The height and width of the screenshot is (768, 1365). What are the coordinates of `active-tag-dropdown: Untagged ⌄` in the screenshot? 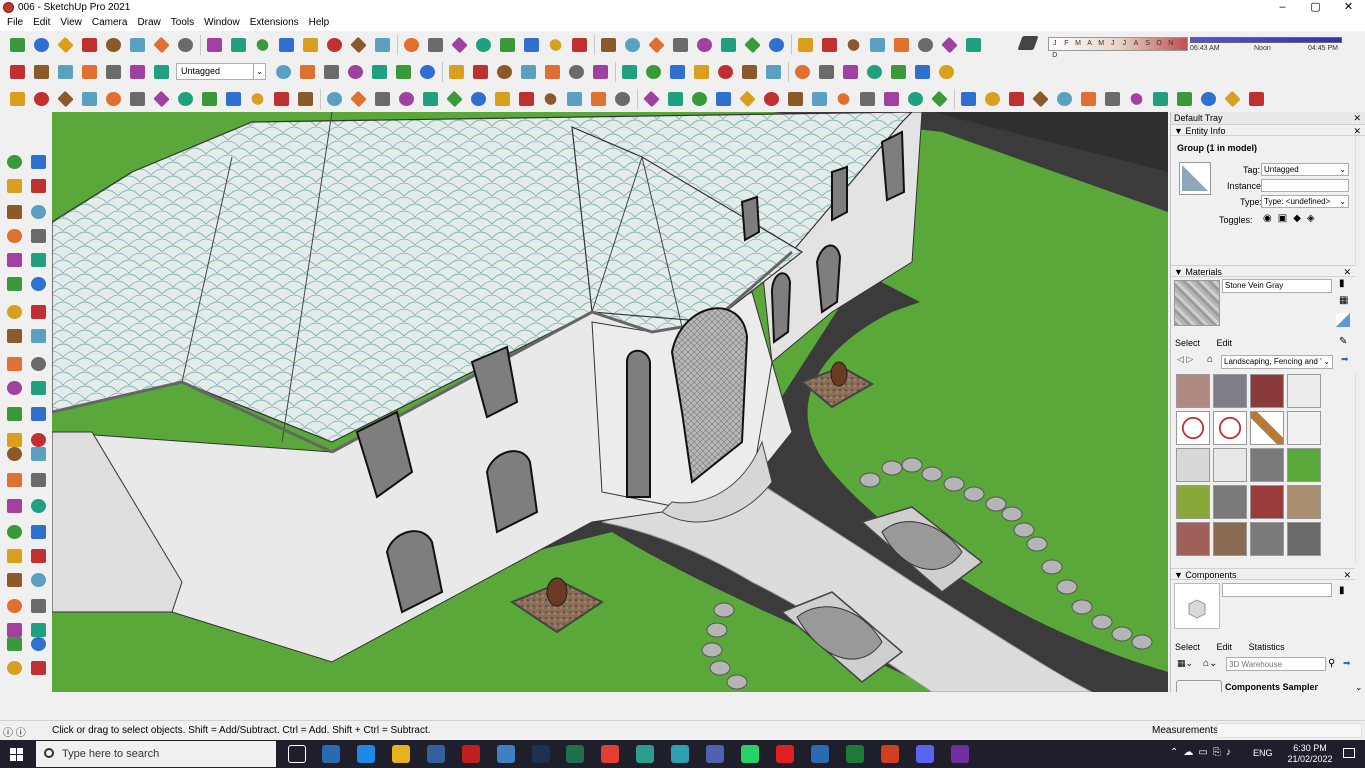 It's located at (221, 71).